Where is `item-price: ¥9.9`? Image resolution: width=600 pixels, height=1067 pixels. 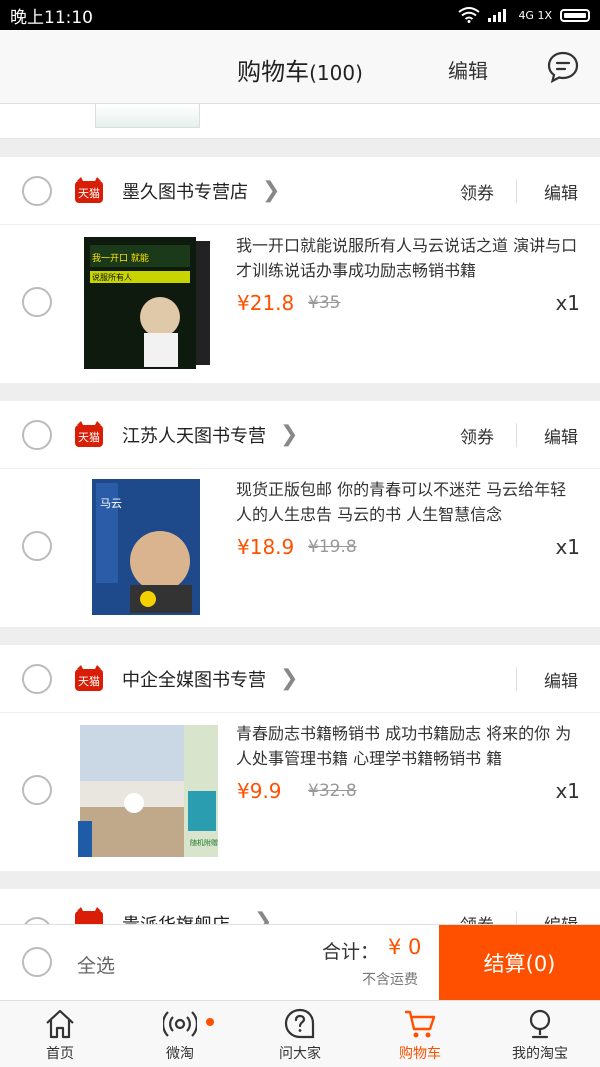
item-price: ¥9.9 is located at coordinates (259, 791).